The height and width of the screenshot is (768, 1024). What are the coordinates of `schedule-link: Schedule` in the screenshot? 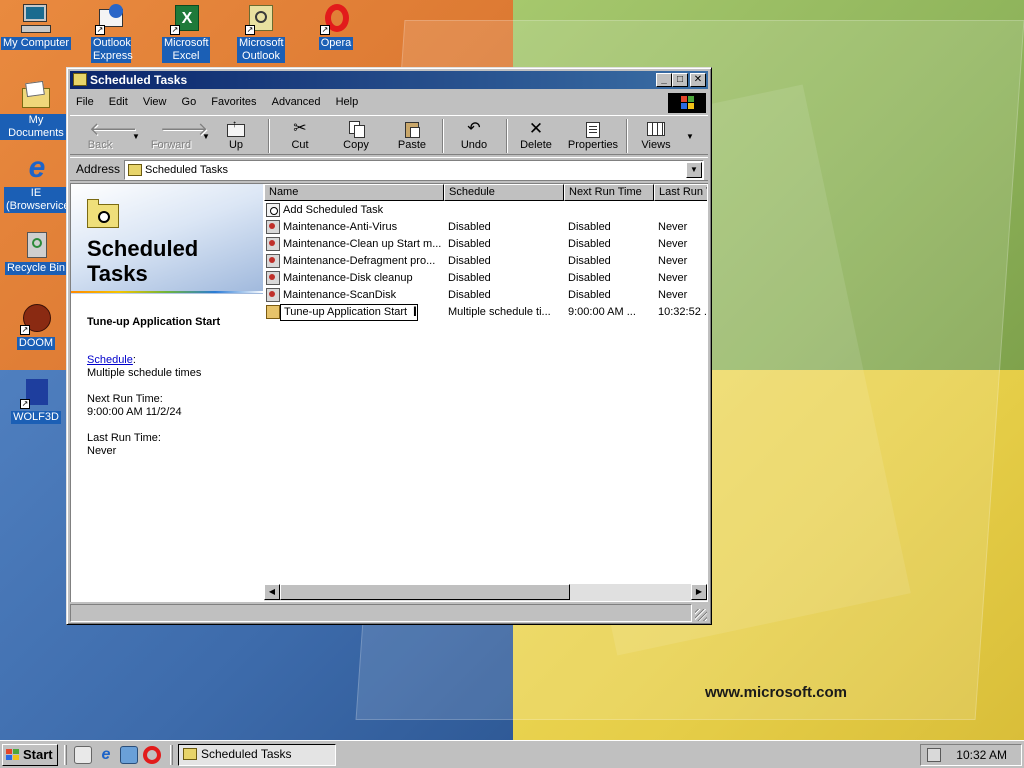 It's located at (110, 360).